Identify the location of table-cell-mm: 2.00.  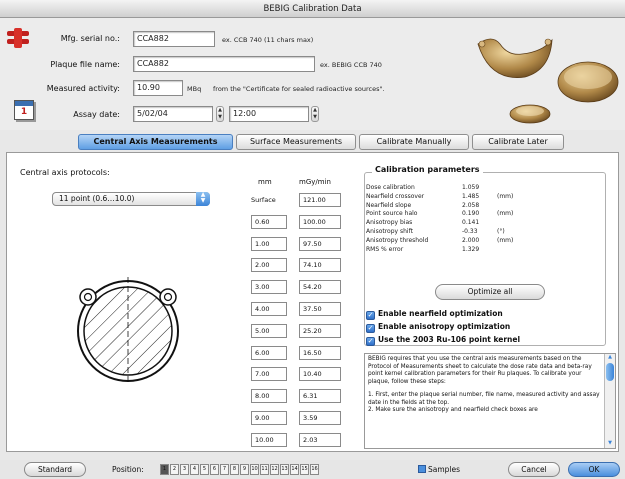
(269, 265).